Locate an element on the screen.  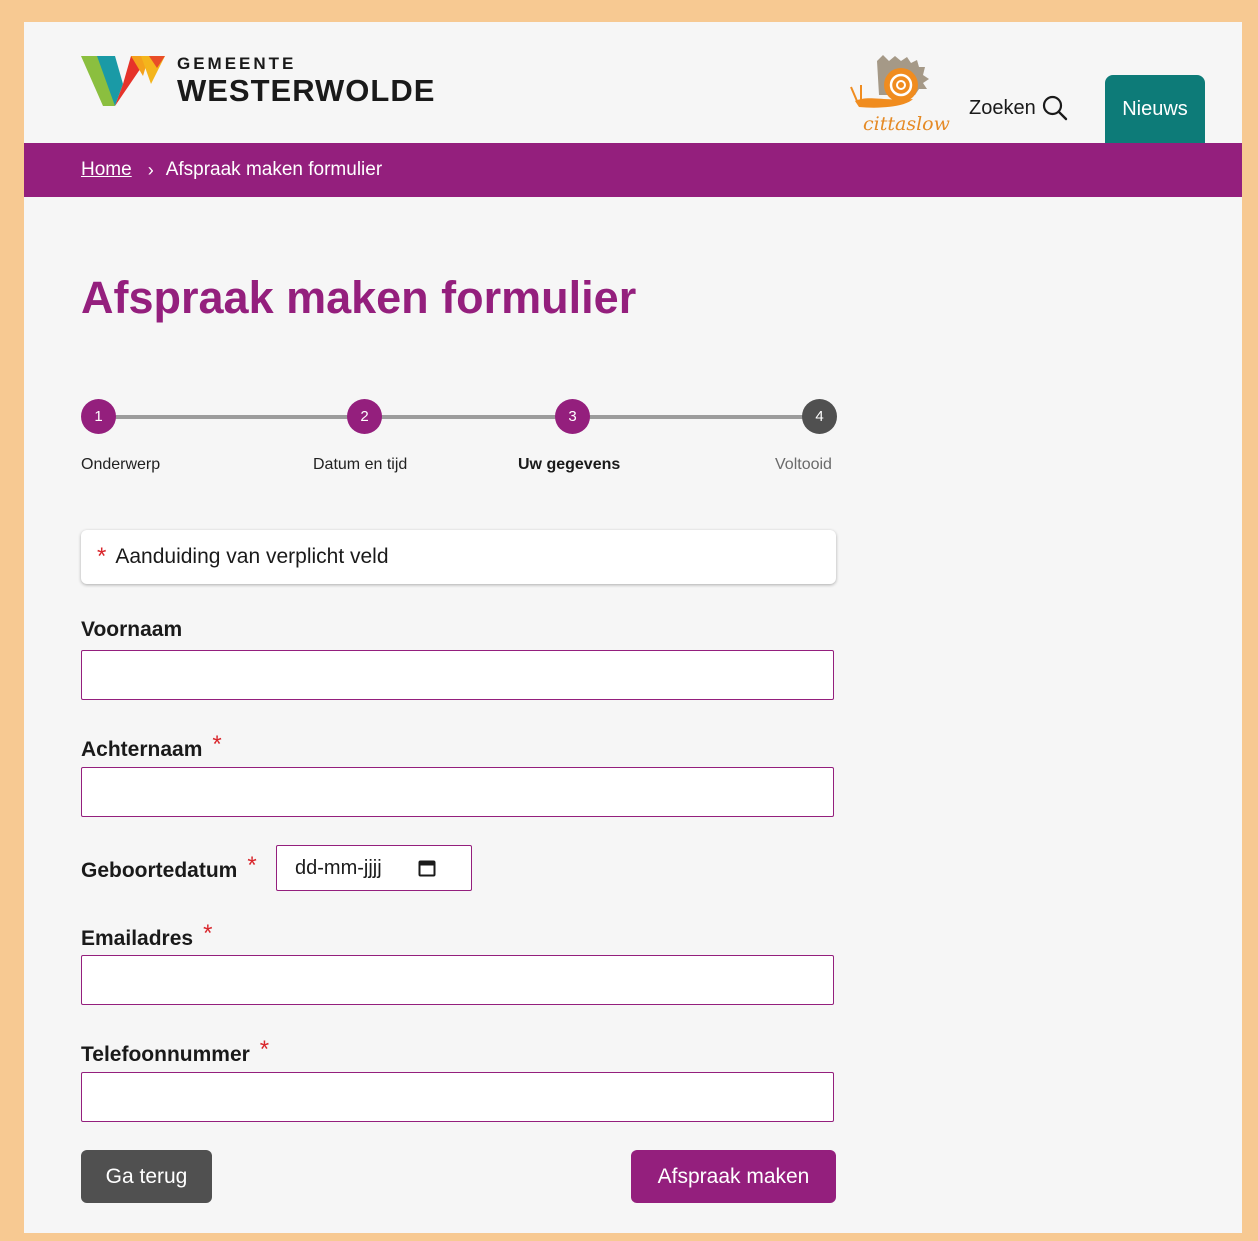
birth-date-placeholder: dd-mm-jjjj is located at coordinates (338, 867).